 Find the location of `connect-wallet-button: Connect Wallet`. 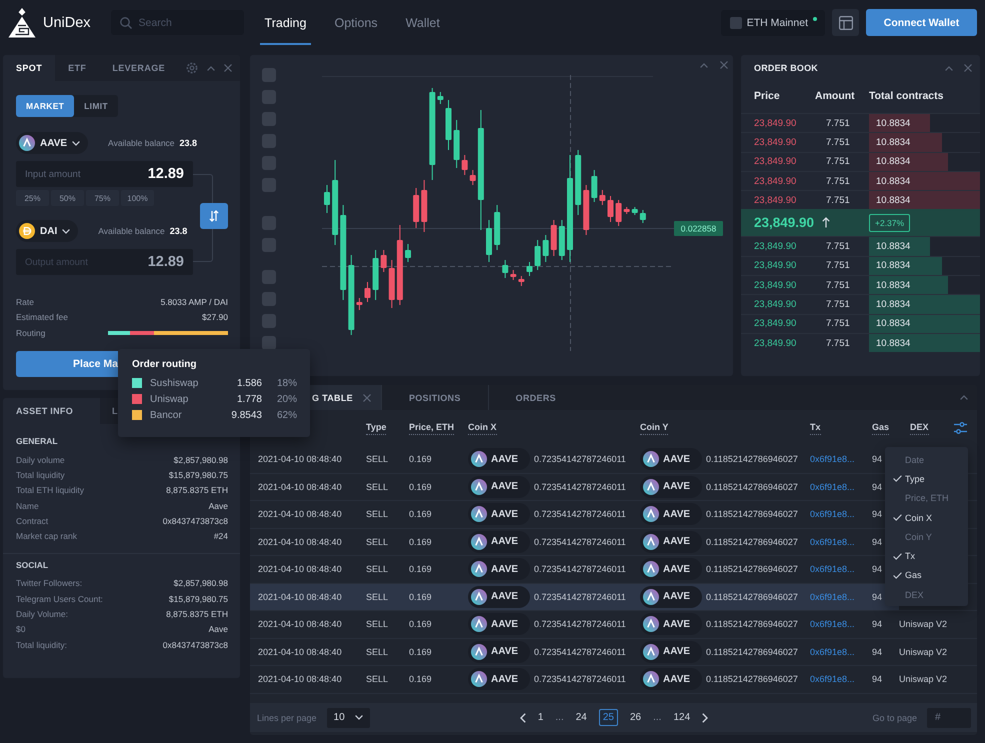

connect-wallet-button: Connect Wallet is located at coordinates (921, 22).